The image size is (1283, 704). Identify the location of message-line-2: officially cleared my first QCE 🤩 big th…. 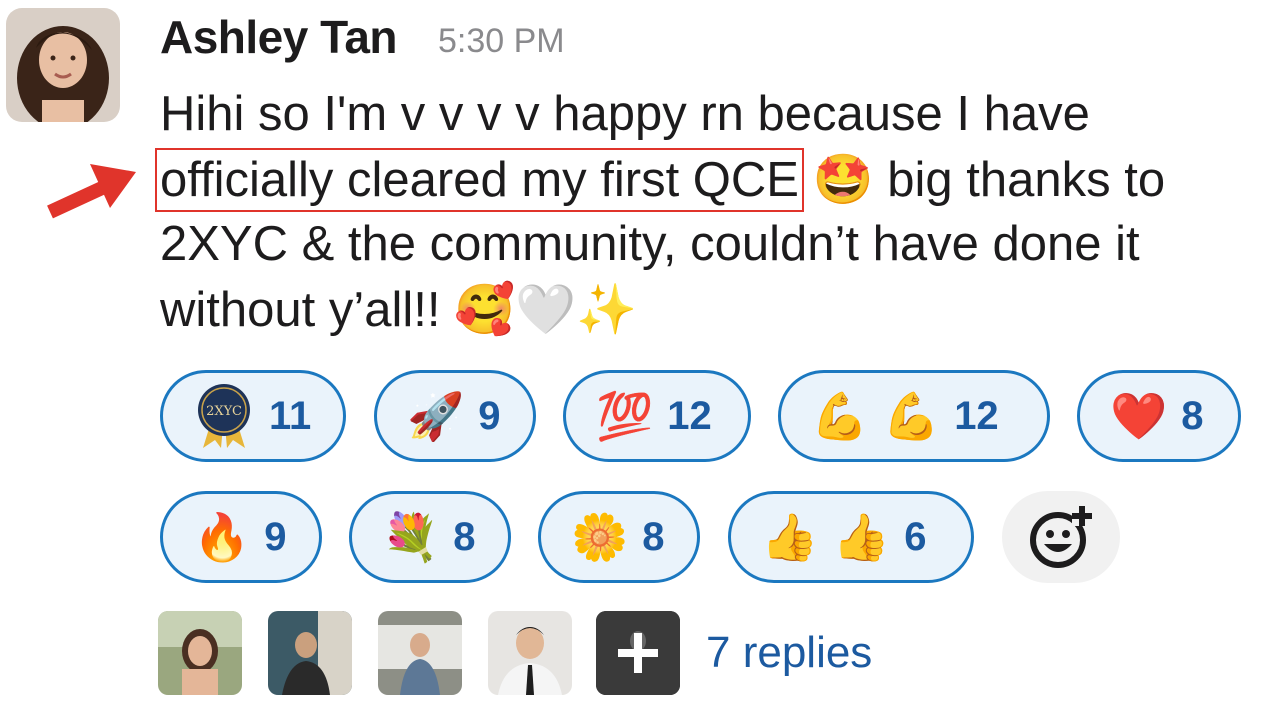
(717, 179).